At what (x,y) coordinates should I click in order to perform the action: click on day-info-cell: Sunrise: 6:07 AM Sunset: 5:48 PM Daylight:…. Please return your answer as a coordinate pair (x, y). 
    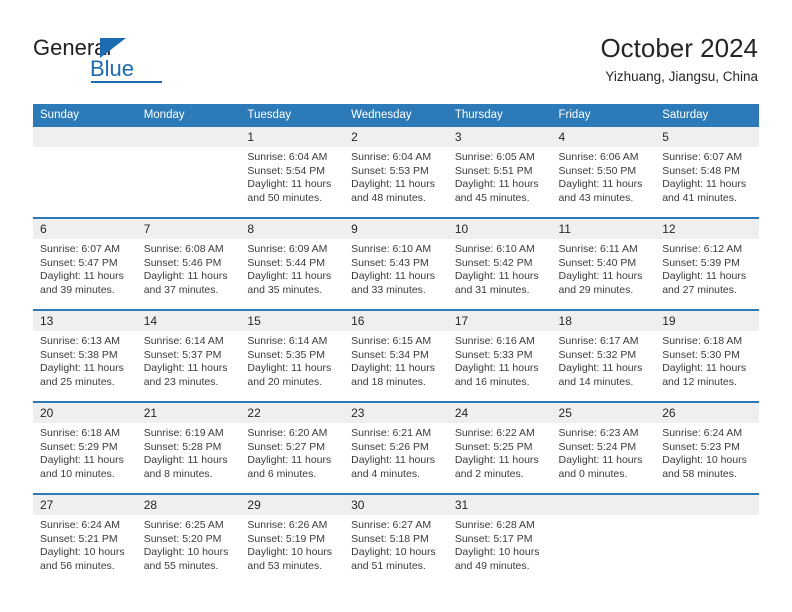
    Looking at the image, I should click on (707, 182).